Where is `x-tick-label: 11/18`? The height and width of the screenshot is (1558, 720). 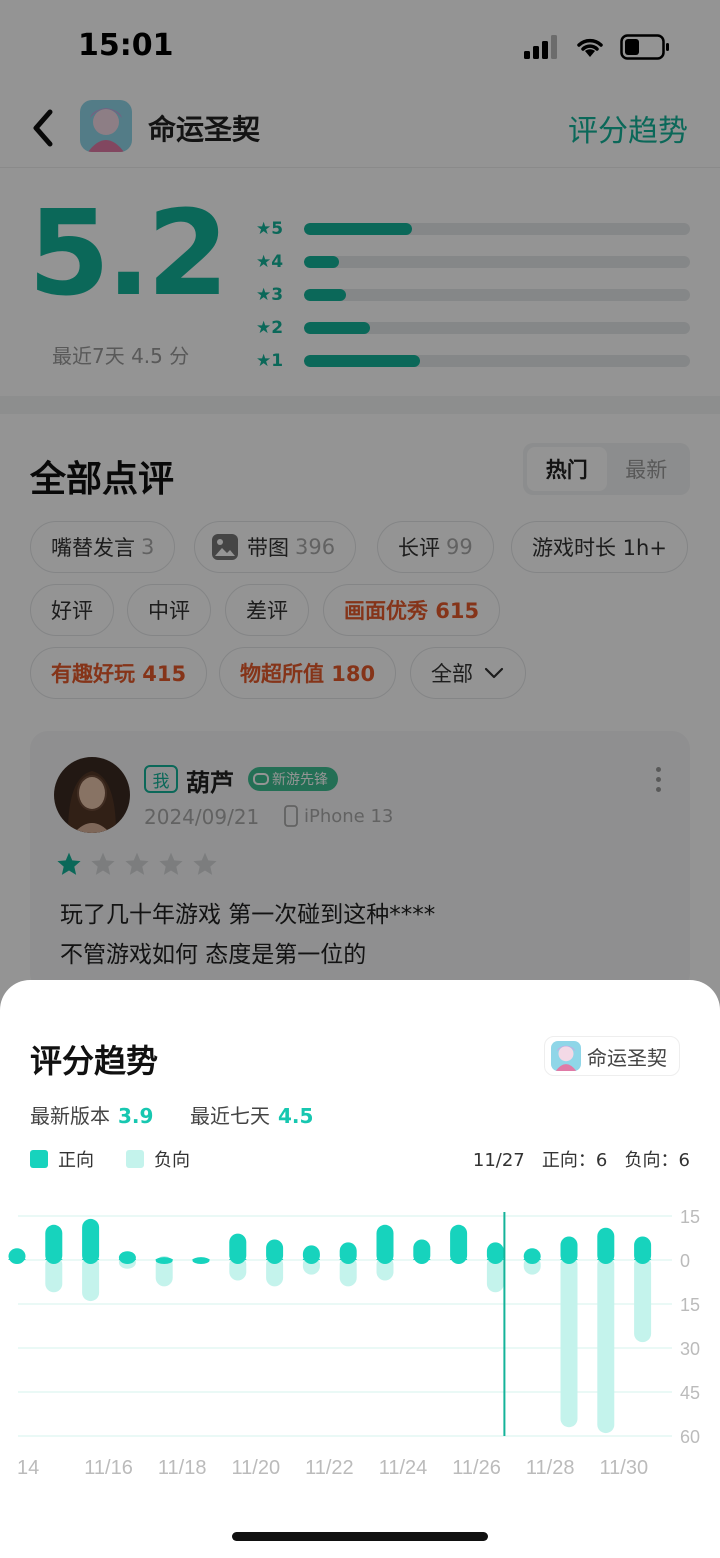 x-tick-label: 11/18 is located at coordinates (182, 1468).